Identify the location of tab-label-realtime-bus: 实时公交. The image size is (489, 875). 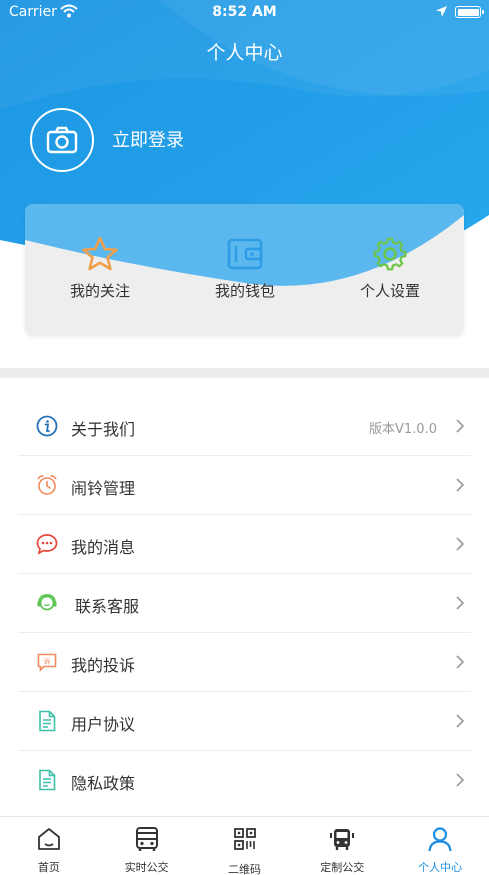
(146, 867).